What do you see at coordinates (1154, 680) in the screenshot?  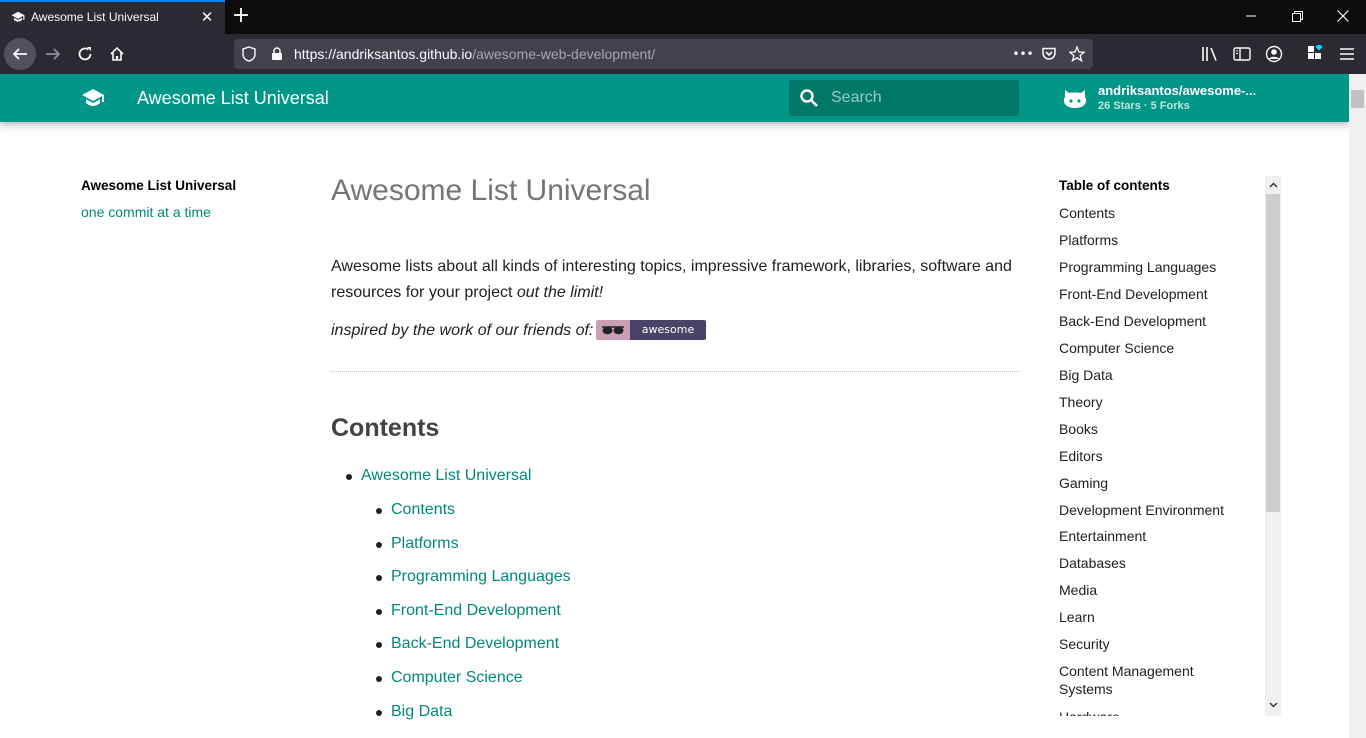 I see `toc-item: Content Management Systems` at bounding box center [1154, 680].